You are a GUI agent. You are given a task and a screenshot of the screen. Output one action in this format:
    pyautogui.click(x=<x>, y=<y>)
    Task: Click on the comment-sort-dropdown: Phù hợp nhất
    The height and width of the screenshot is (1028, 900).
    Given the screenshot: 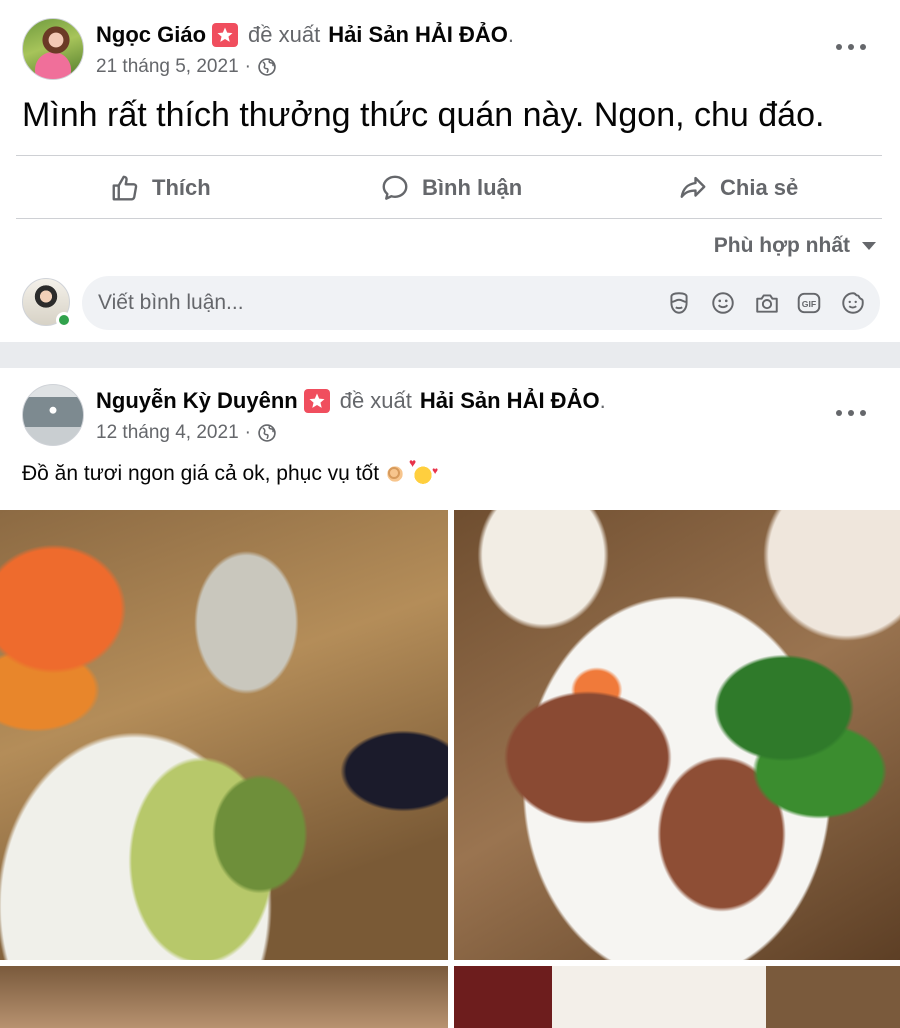 What is the action you would take?
    pyautogui.click(x=795, y=246)
    